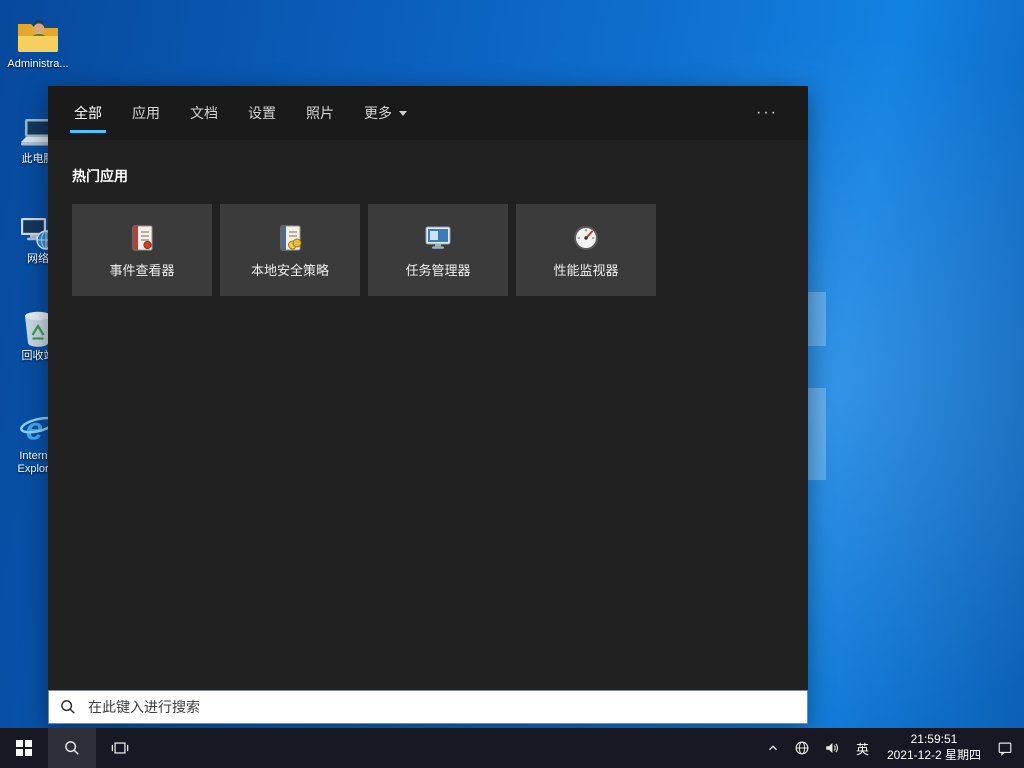  What do you see at coordinates (441, 707) in the screenshot?
I see `search-input` at bounding box center [441, 707].